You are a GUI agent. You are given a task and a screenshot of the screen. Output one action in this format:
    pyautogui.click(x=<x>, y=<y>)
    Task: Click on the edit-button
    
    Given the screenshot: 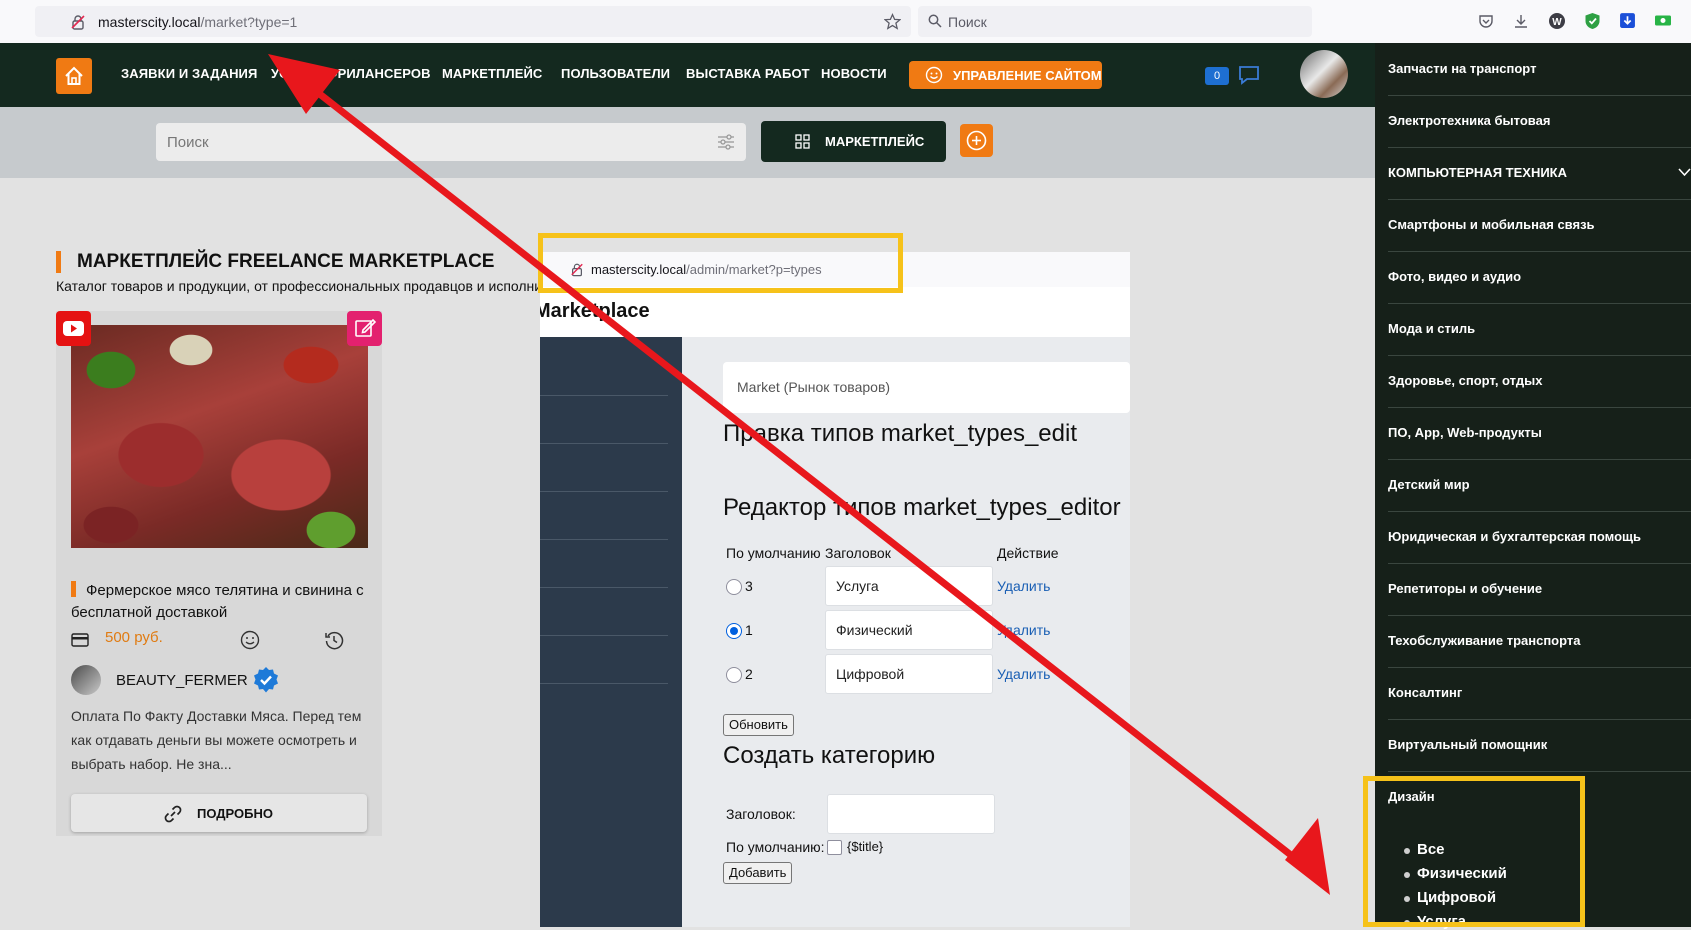 What is the action you would take?
    pyautogui.click(x=364, y=328)
    